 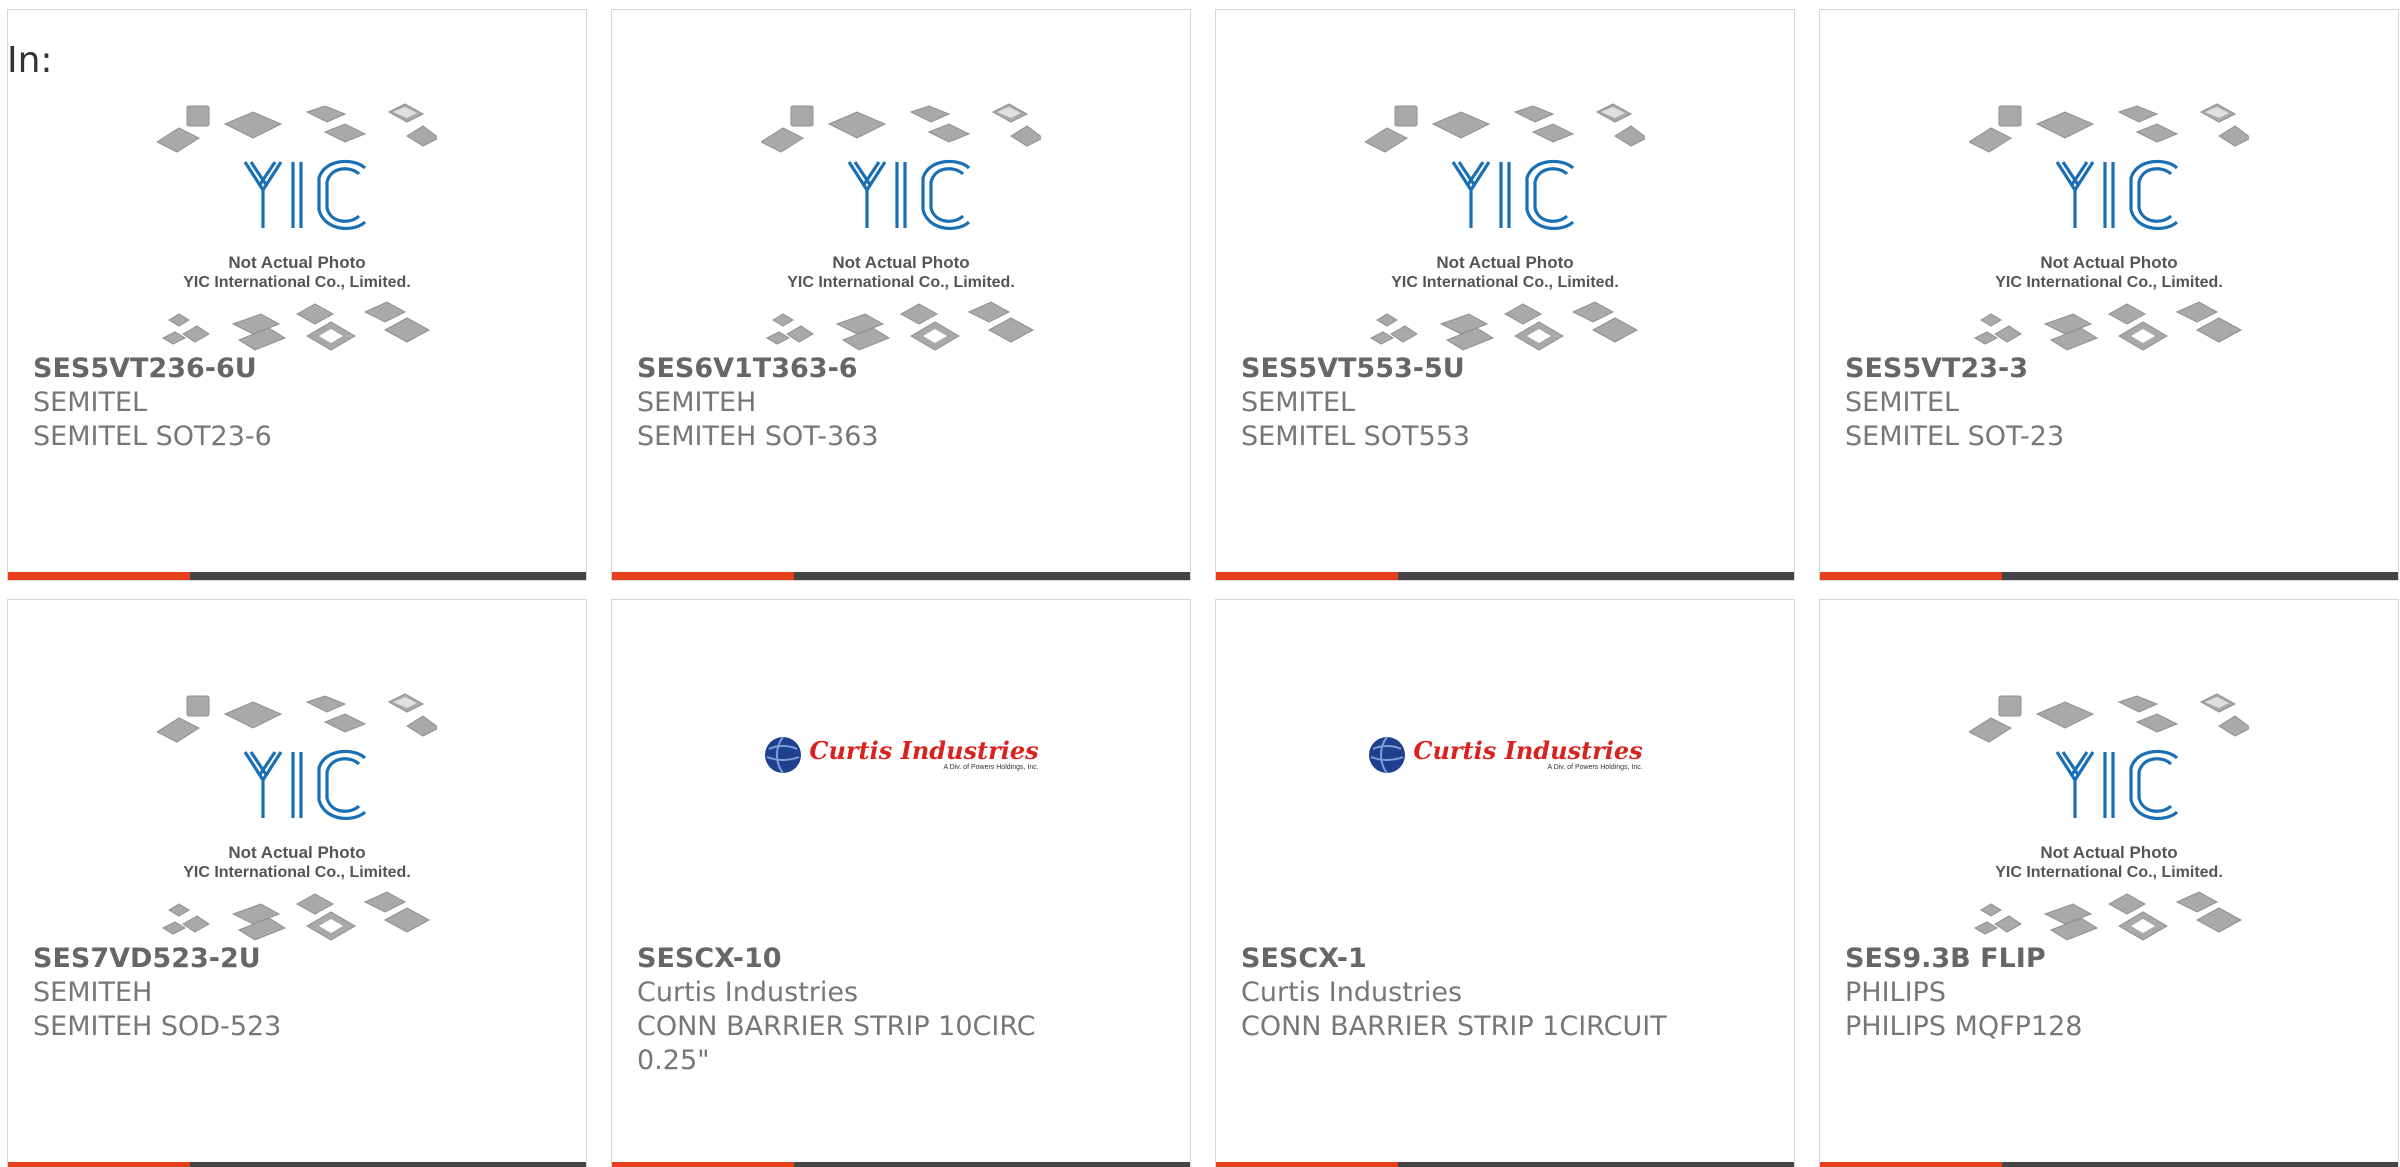 What do you see at coordinates (30, 60) in the screenshot?
I see `in-label: In:` at bounding box center [30, 60].